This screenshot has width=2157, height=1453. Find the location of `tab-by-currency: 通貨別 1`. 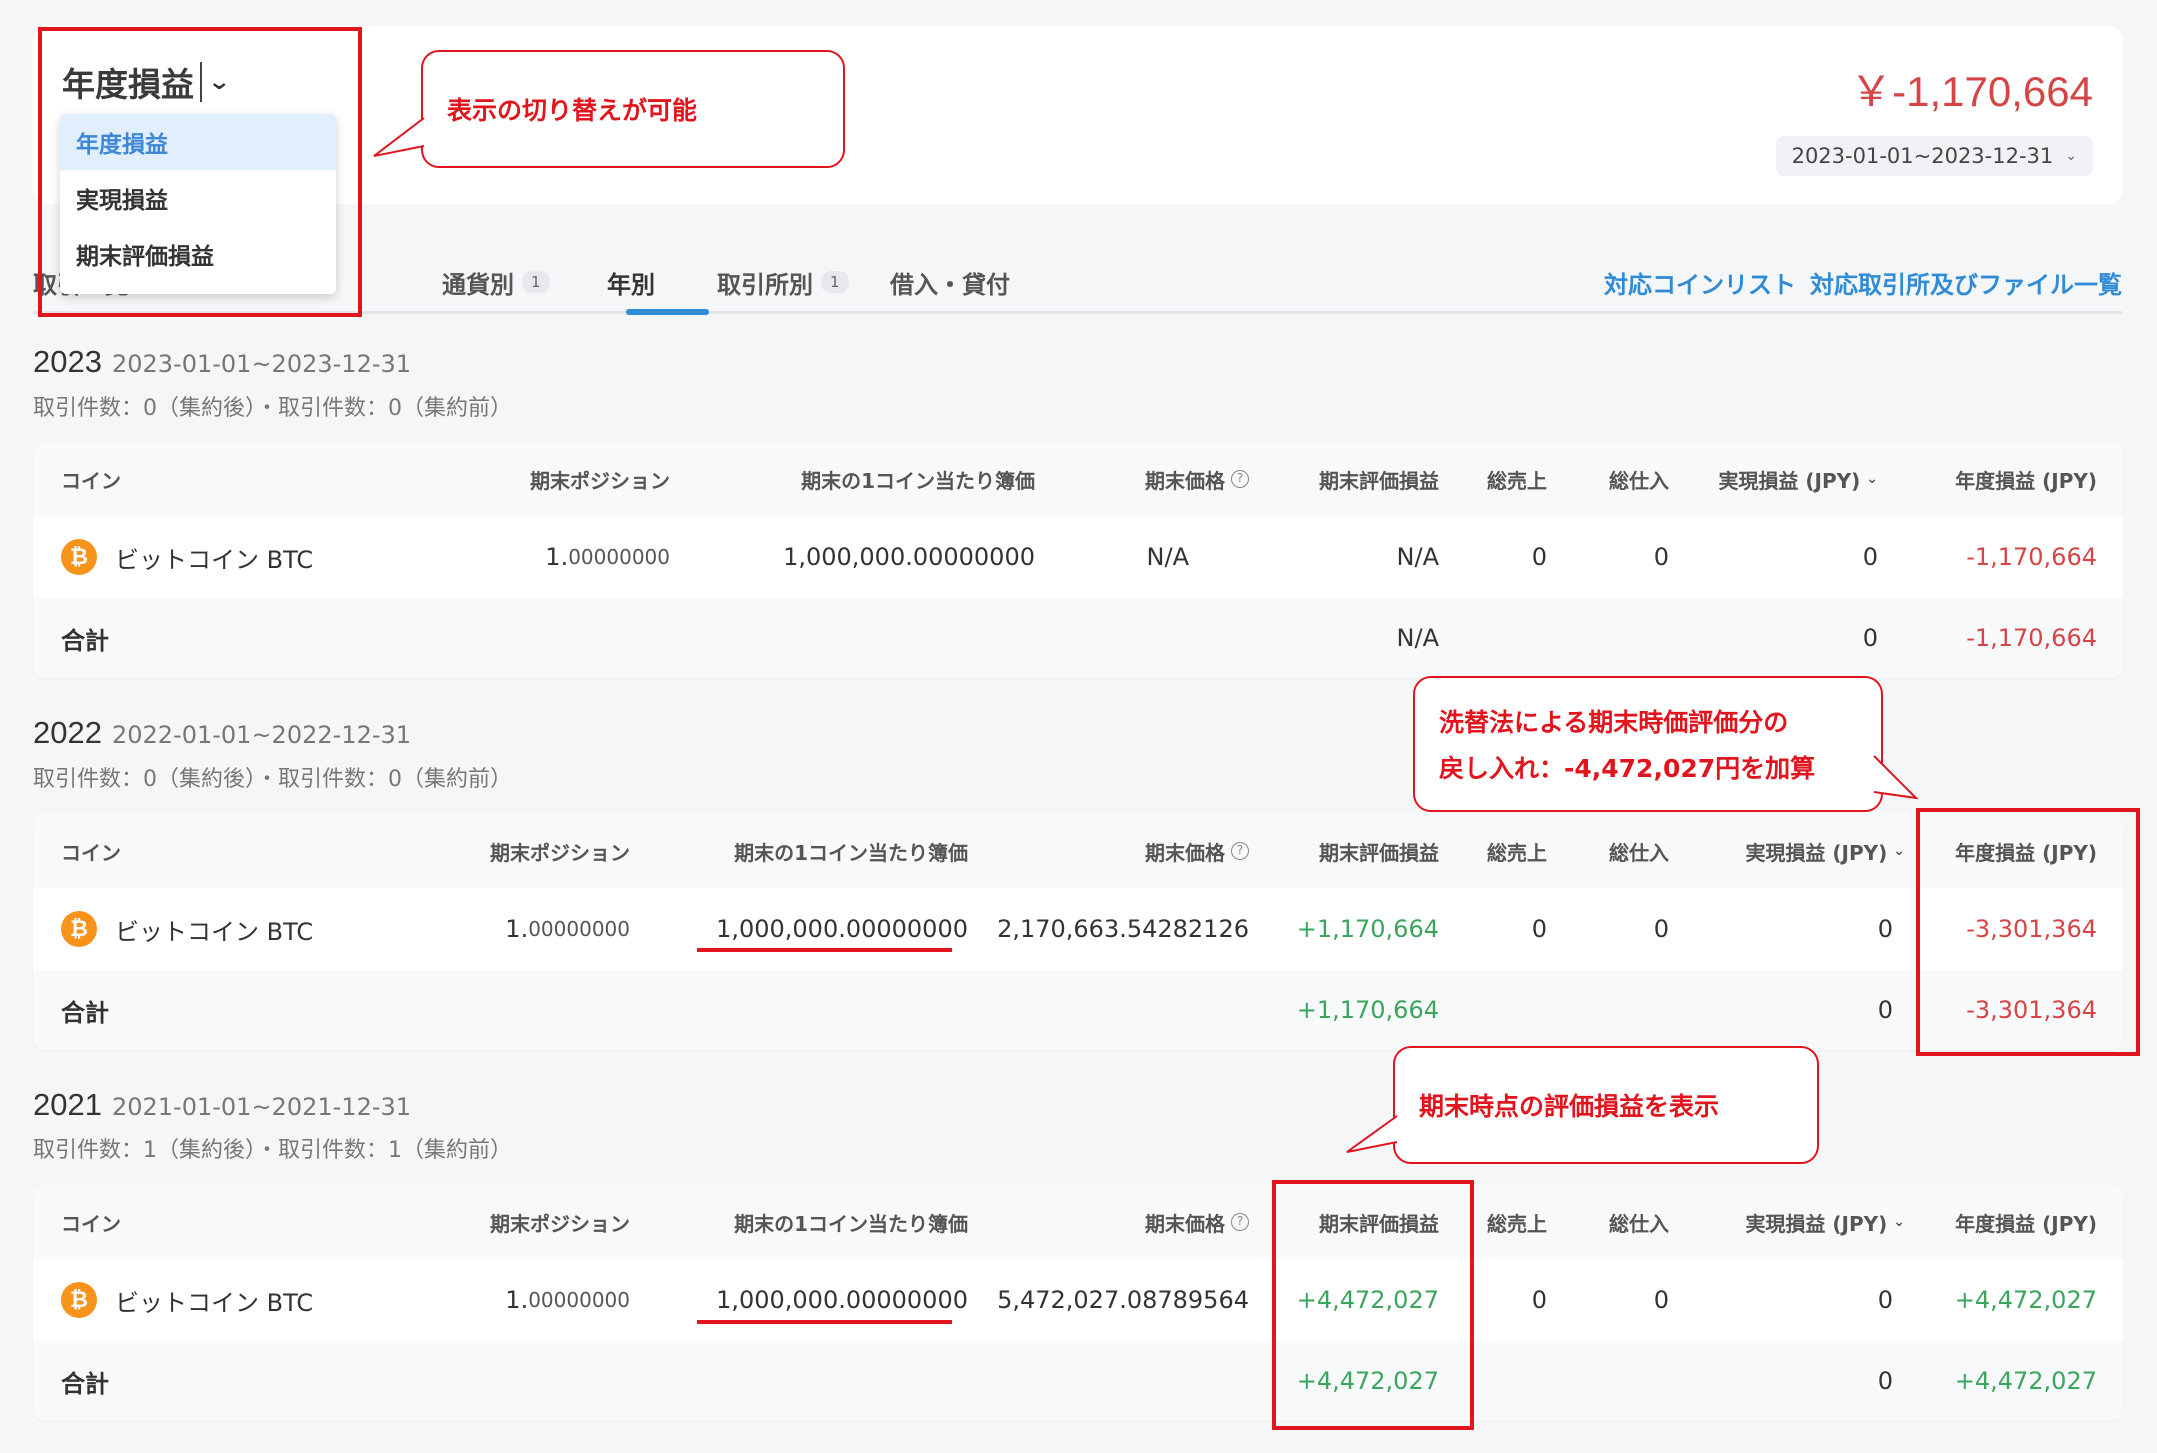

tab-by-currency: 通貨別 1 is located at coordinates (496, 282).